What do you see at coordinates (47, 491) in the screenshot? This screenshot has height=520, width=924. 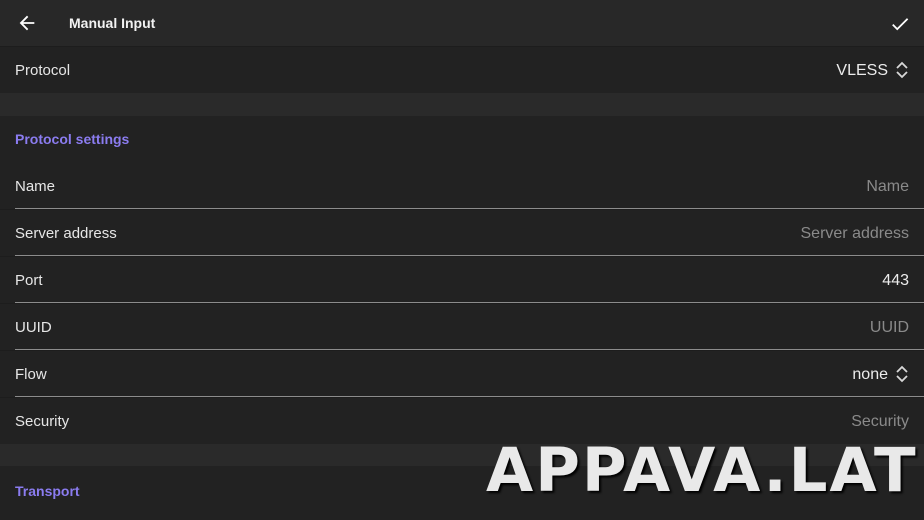 I see `section-title-transport: Transport` at bounding box center [47, 491].